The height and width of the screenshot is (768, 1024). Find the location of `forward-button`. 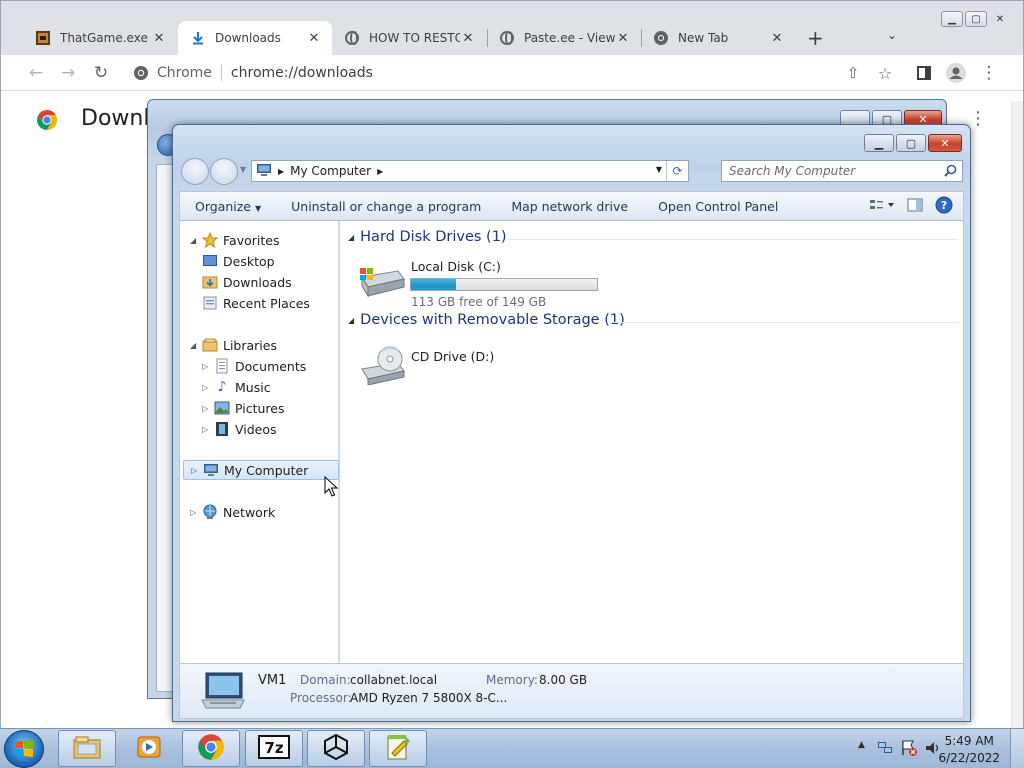

forward-button is located at coordinates (224, 171).